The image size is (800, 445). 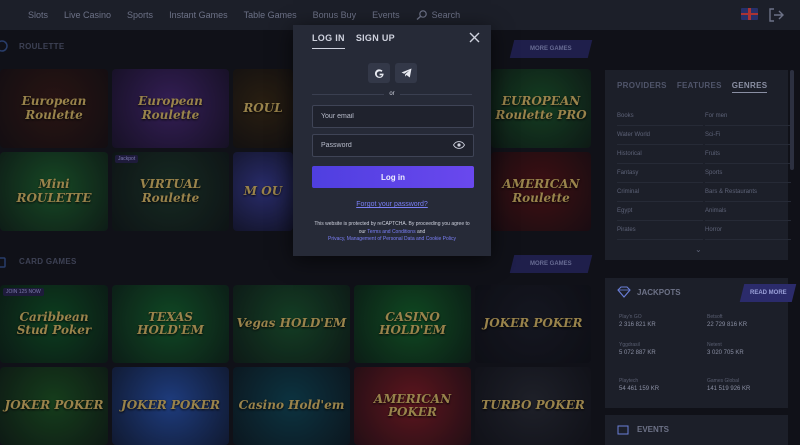 I want to click on genre-item-animals: Animals, so click(x=748, y=211).